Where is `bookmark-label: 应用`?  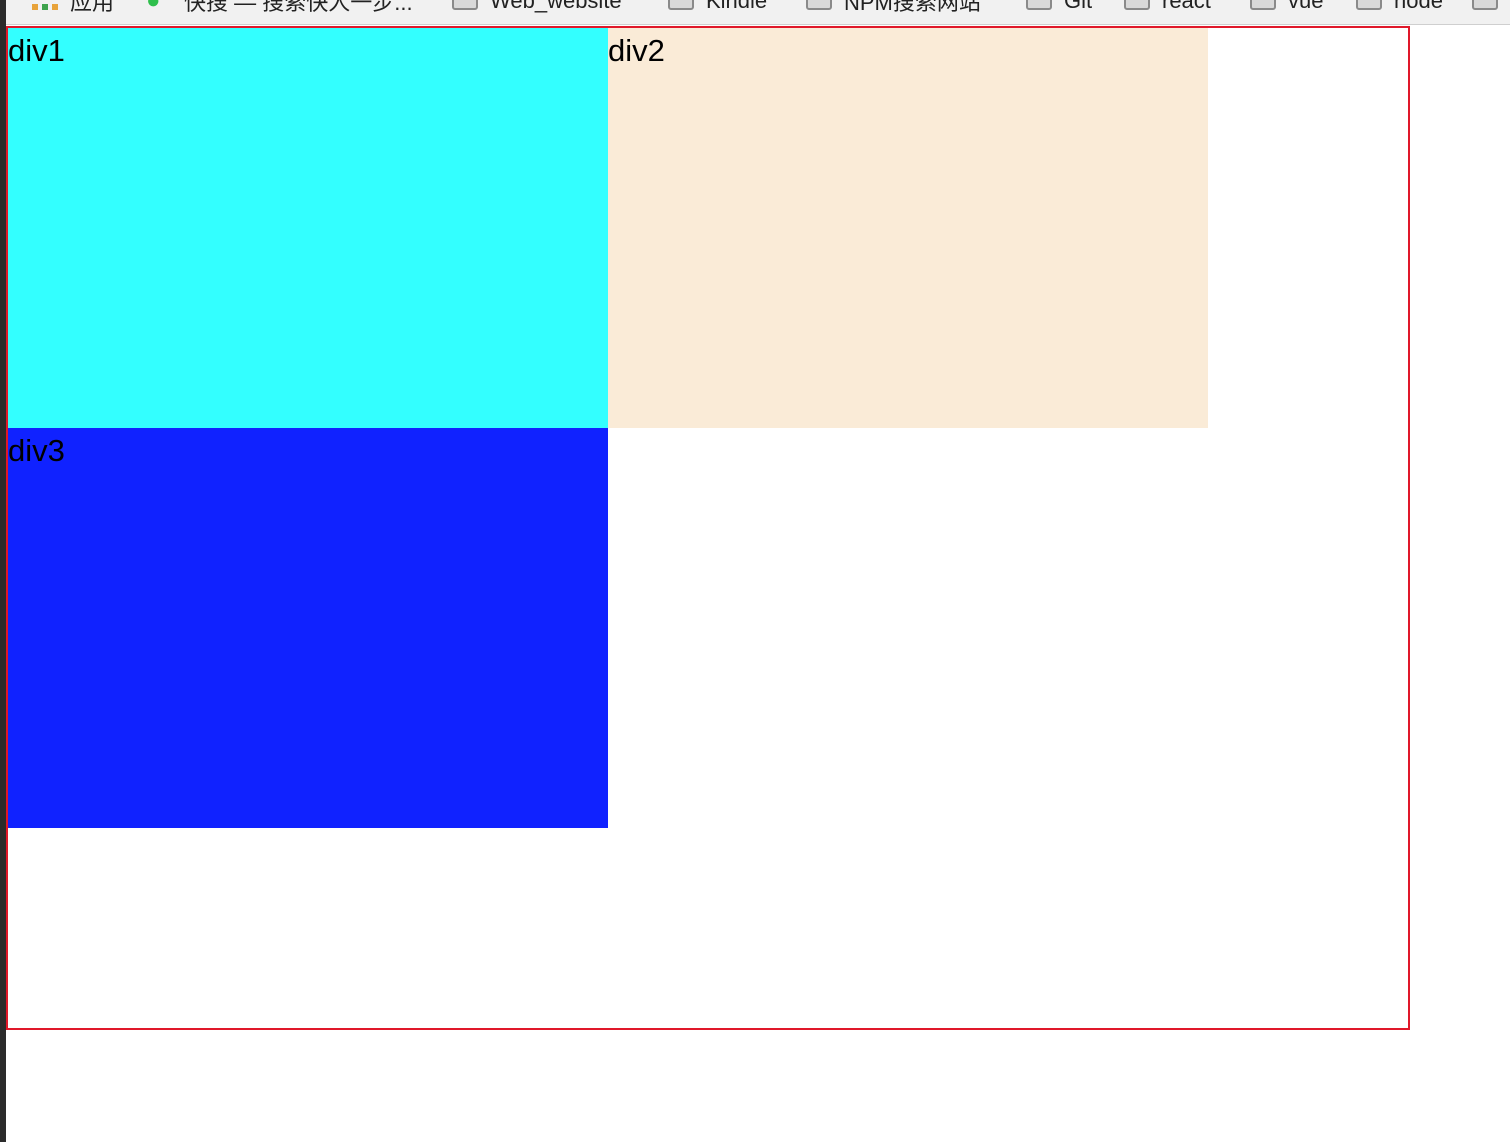 bookmark-label: 应用 is located at coordinates (92, 7).